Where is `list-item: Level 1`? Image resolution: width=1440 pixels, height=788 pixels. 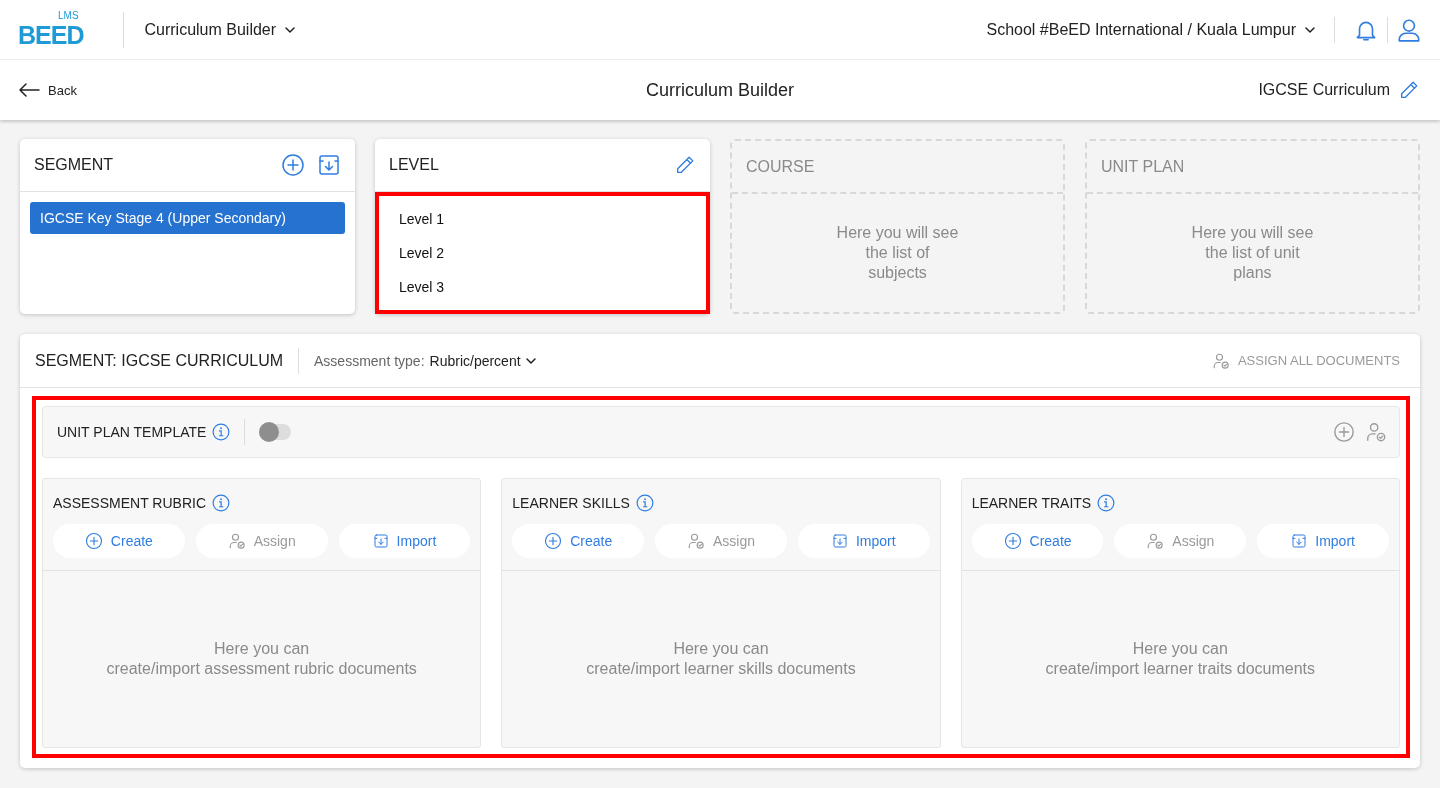
list-item: Level 1 is located at coordinates (542, 219).